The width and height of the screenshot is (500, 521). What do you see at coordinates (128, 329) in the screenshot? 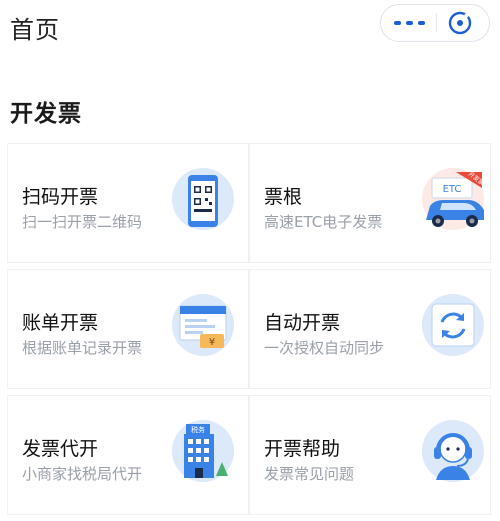
I see `card-bill-invoice: 账单开票 根据账单记录开票 ¥` at bounding box center [128, 329].